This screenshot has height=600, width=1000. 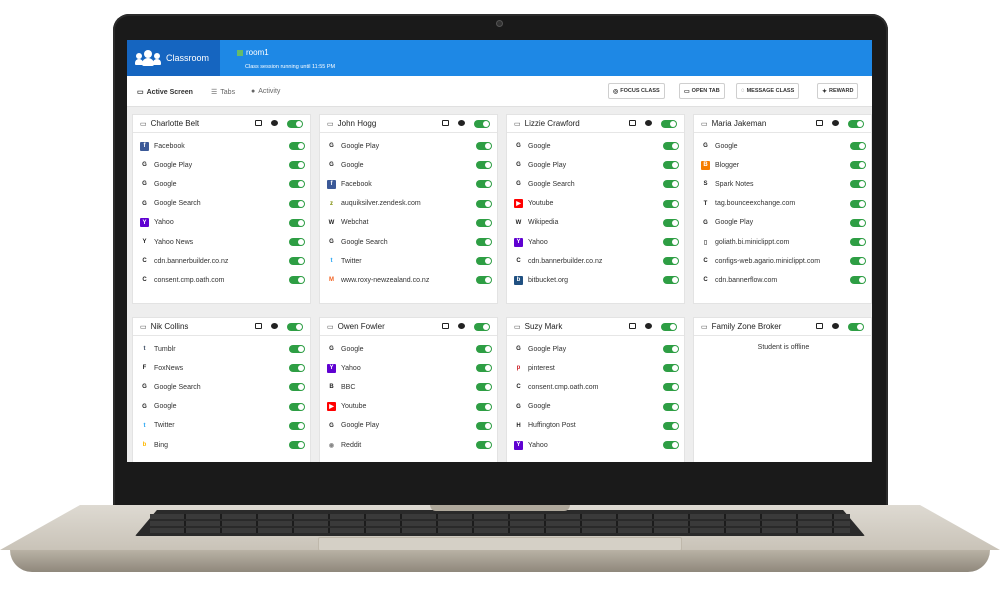 I want to click on tab-tabs: ☰ Tabs, so click(x=223, y=92).